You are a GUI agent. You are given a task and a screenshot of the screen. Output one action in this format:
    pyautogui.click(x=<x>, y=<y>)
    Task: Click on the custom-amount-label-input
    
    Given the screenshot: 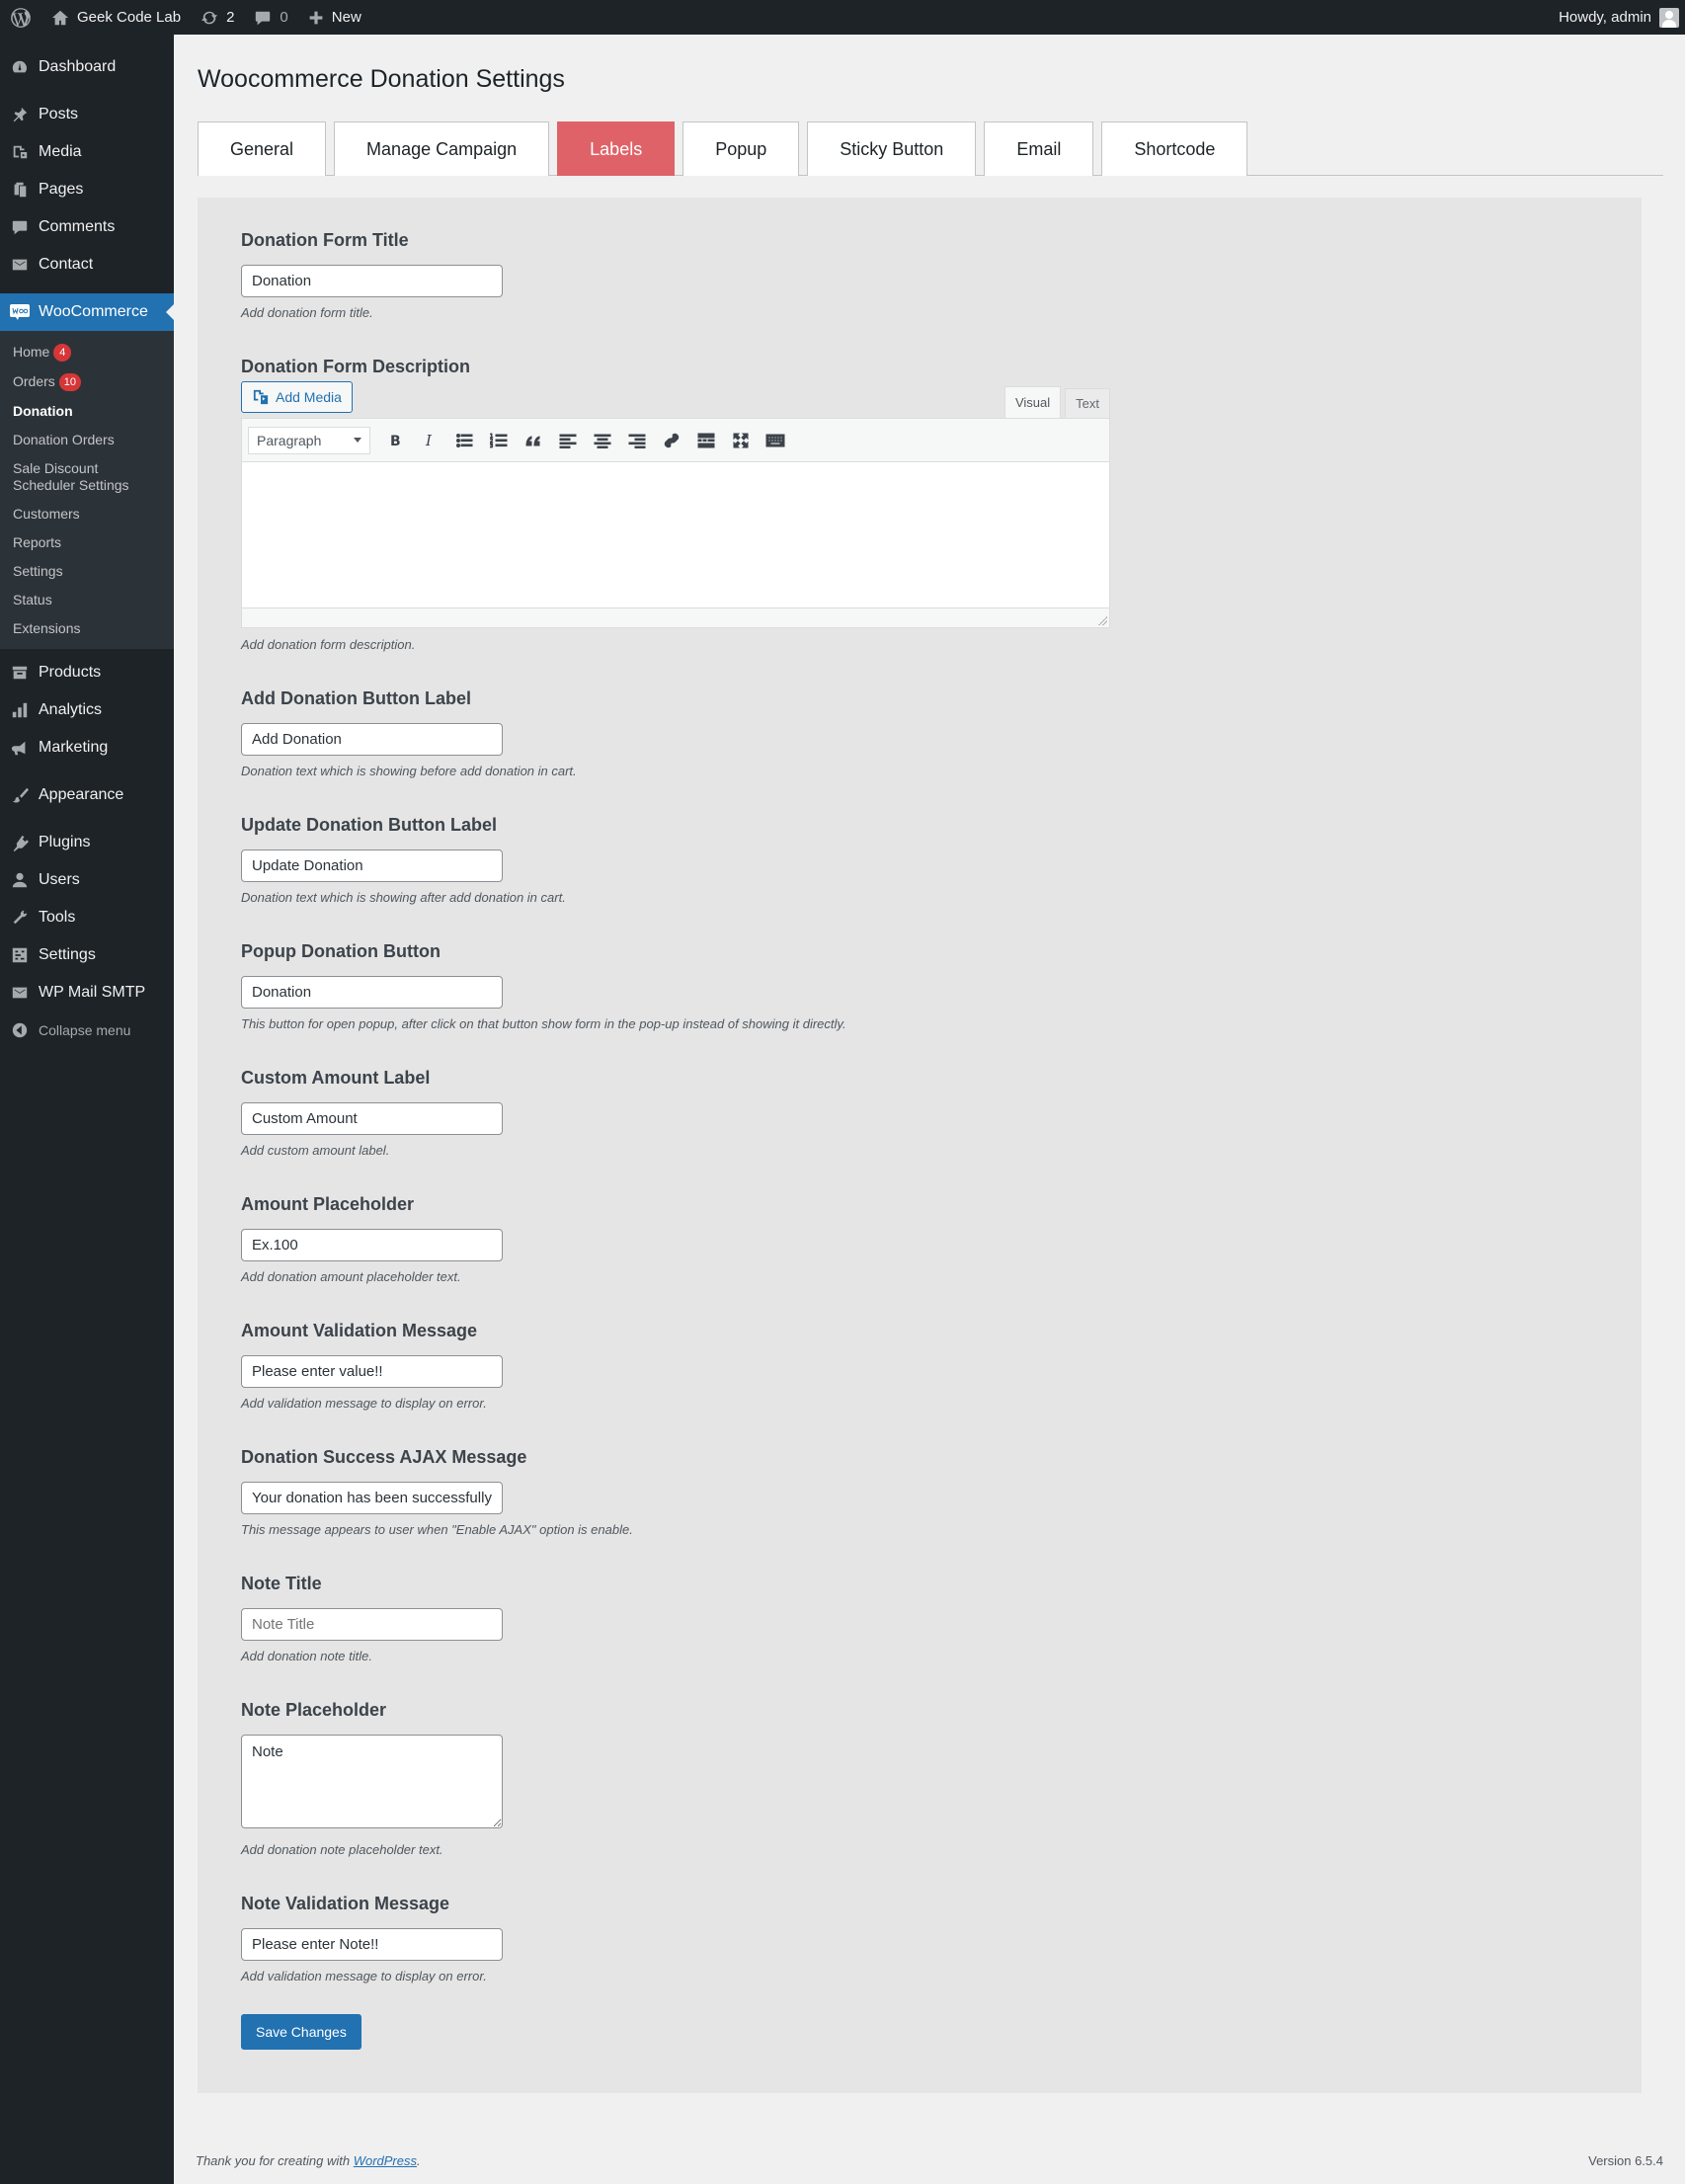 What is the action you would take?
    pyautogui.click(x=372, y=1118)
    